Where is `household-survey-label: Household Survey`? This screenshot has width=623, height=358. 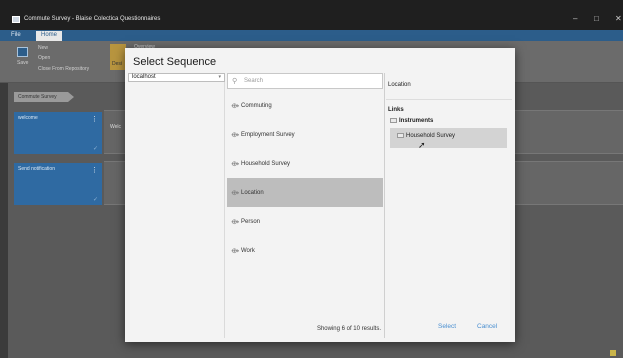
household-survey-label: Household Survey is located at coordinates (431, 136).